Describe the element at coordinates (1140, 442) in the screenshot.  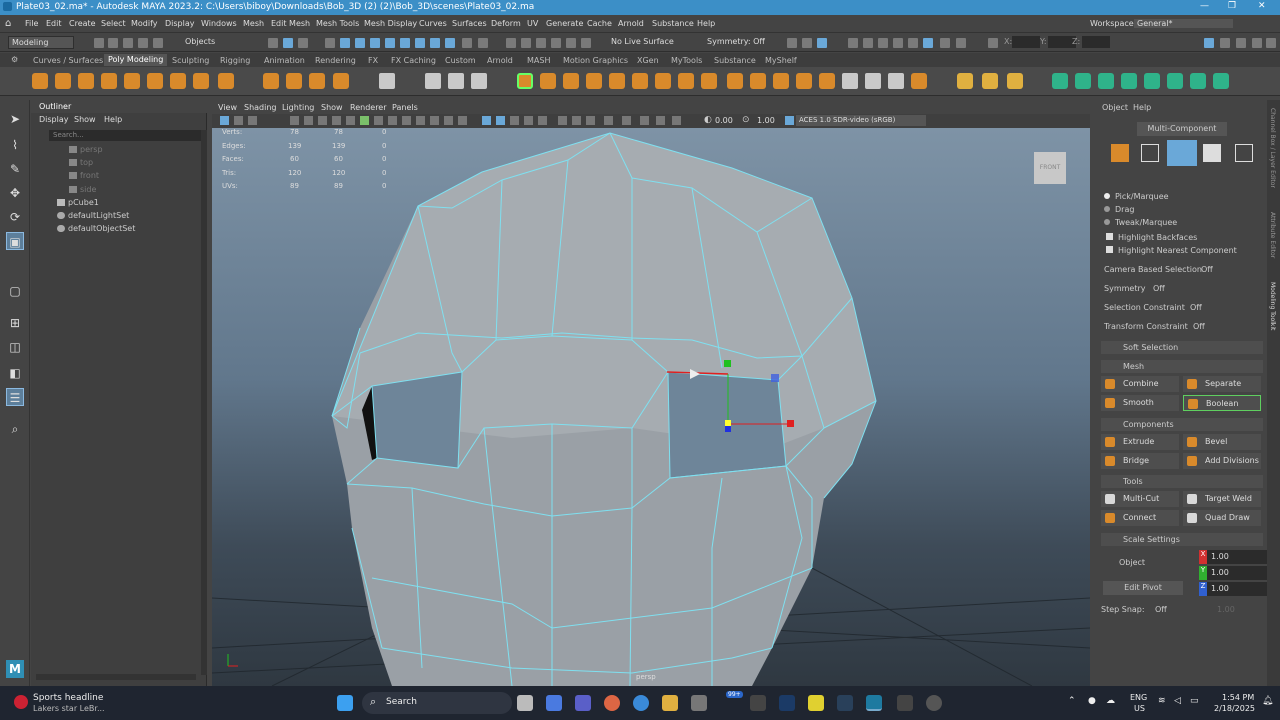
I see `extrude-button: Extrude` at that location.